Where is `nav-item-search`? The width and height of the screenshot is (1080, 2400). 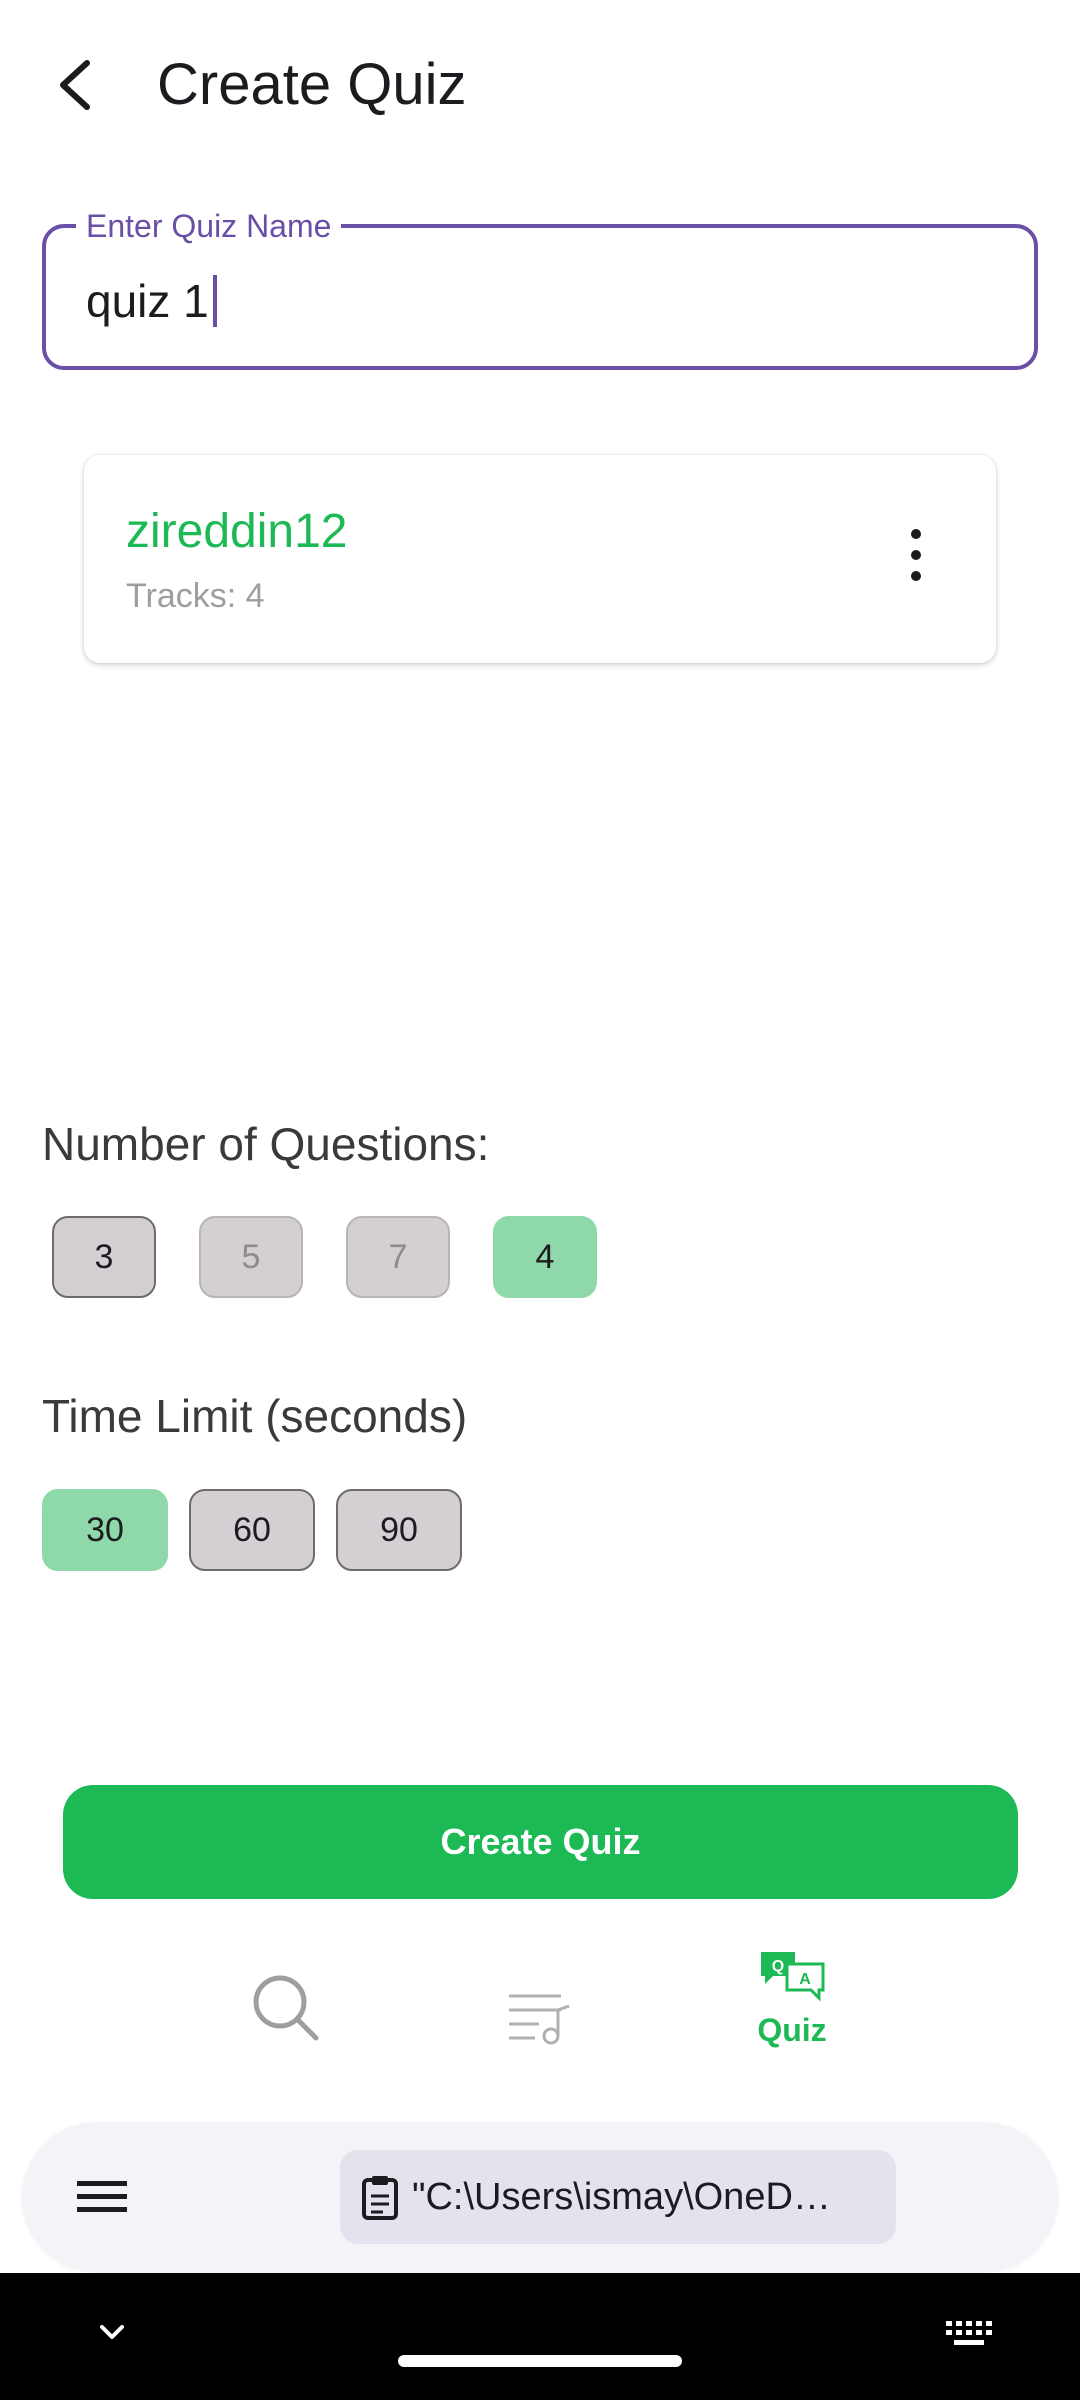
nav-item-search is located at coordinates (286, 2005).